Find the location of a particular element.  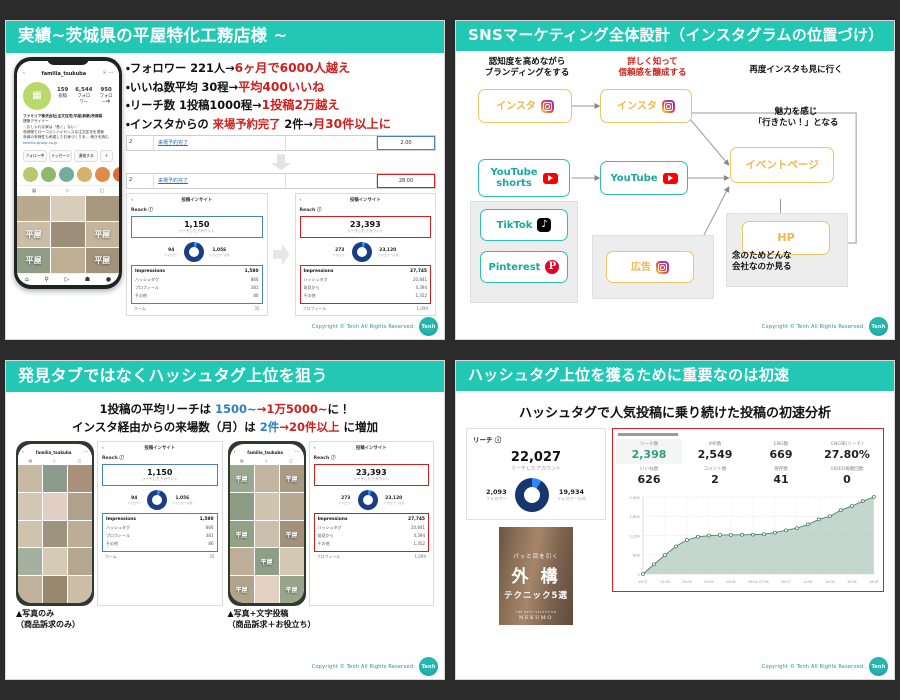

profile-tabs: ▦ ▷ ◫ is located at coordinates (68, 190).